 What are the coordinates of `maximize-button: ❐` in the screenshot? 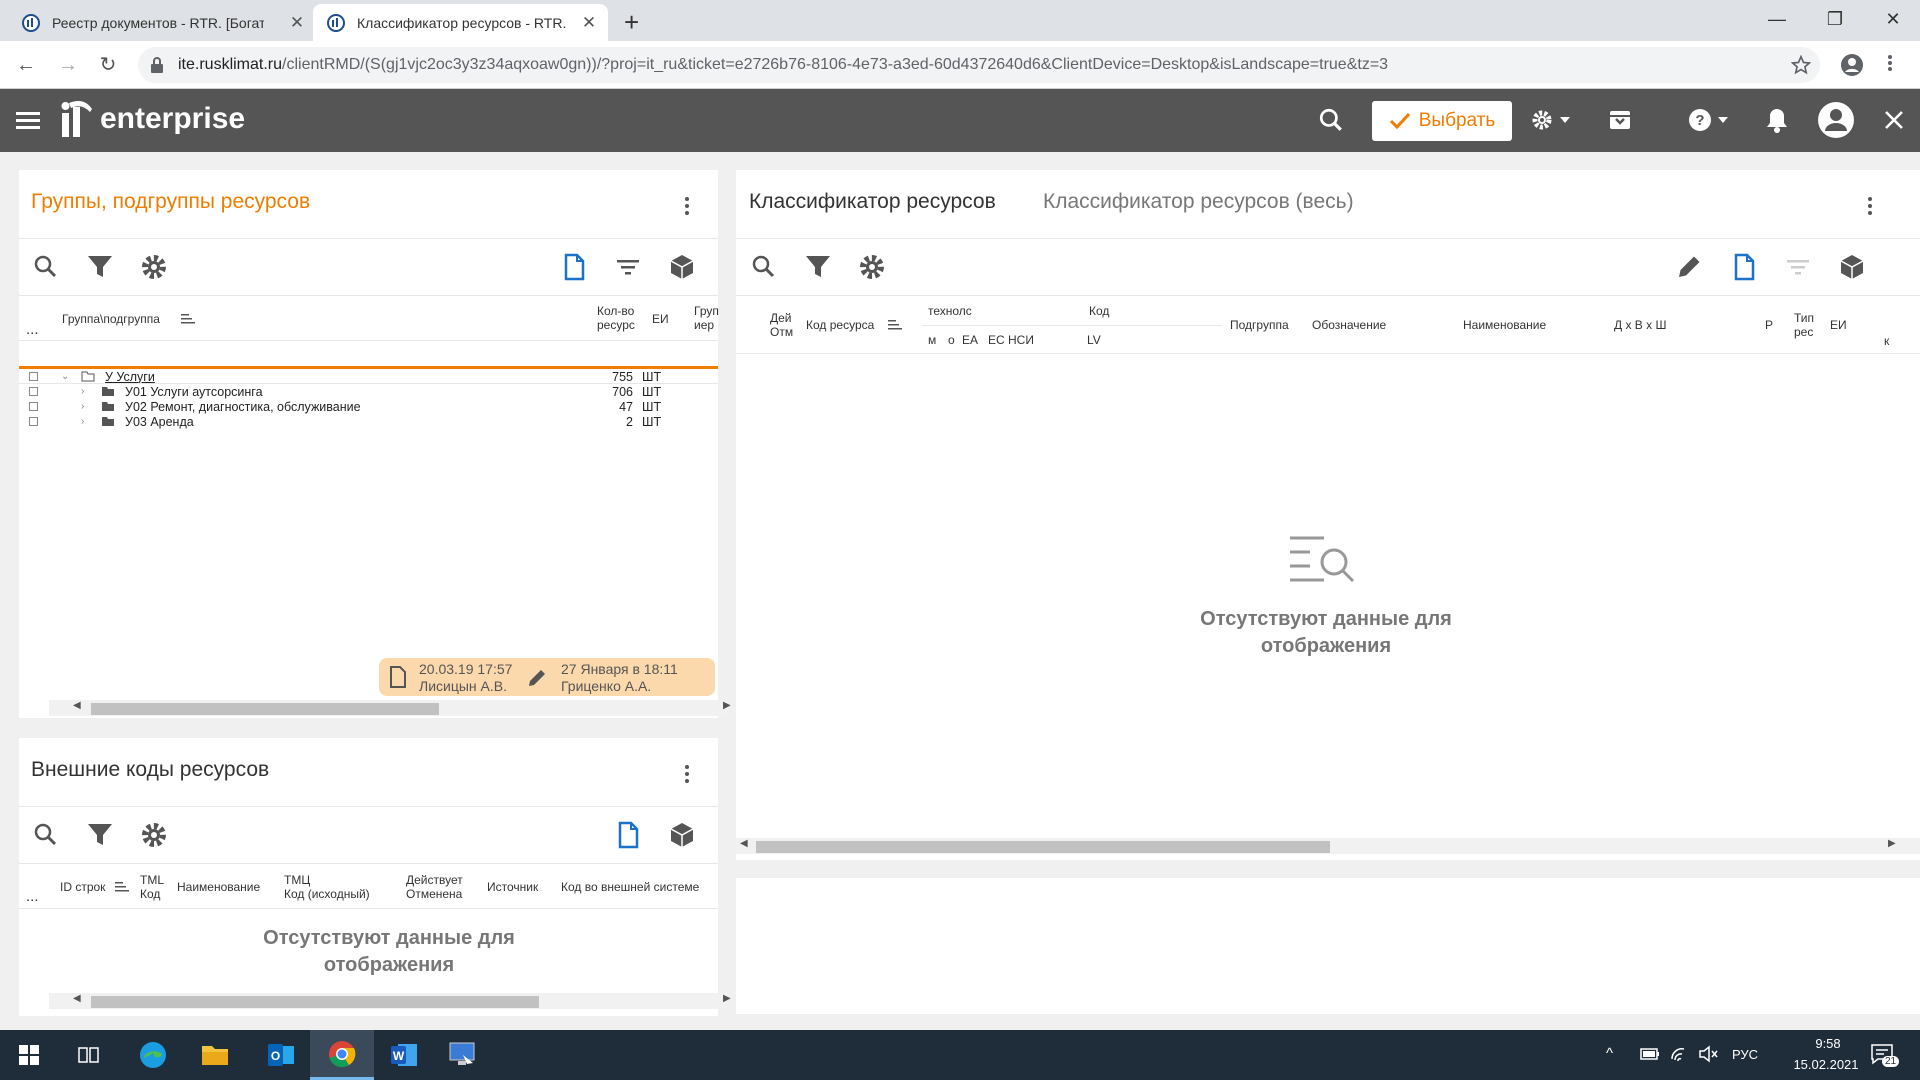 It's located at (1835, 19).